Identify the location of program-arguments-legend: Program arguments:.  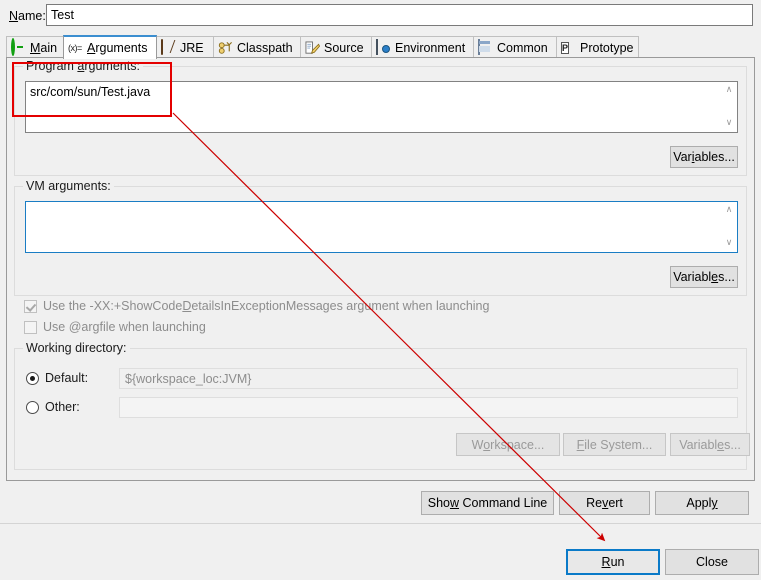
(83, 66).